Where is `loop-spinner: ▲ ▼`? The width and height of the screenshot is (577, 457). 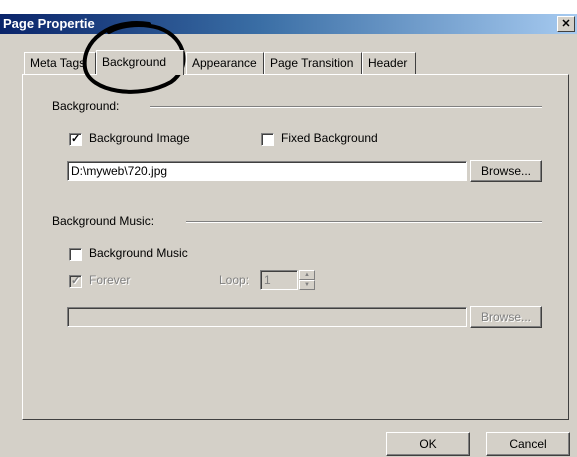
loop-spinner: ▲ ▼ is located at coordinates (307, 280).